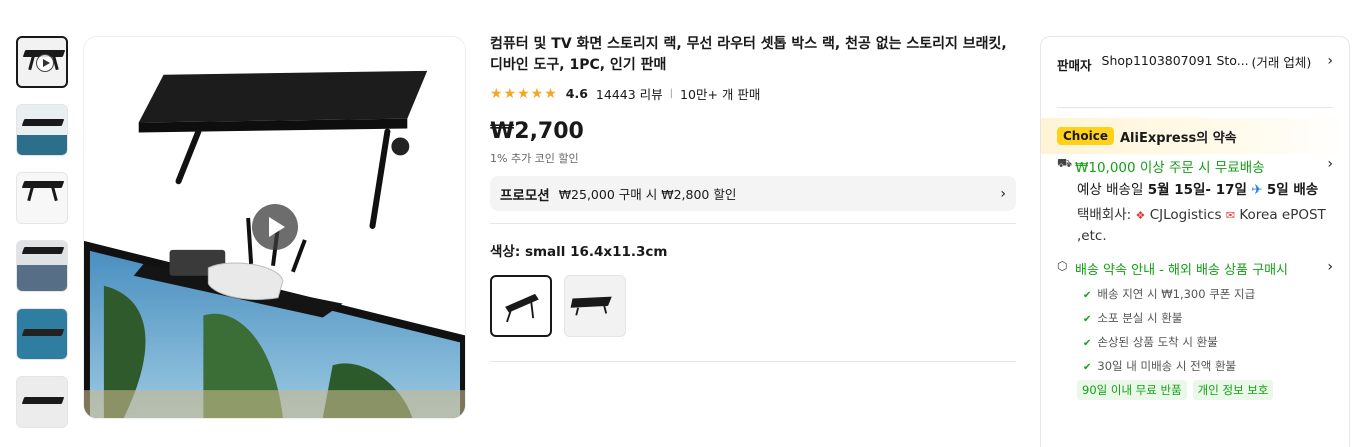 This screenshot has height=447, width=1353. Describe the element at coordinates (1292, 190) in the screenshot. I see `delivery-fast: 5일 배송` at that location.